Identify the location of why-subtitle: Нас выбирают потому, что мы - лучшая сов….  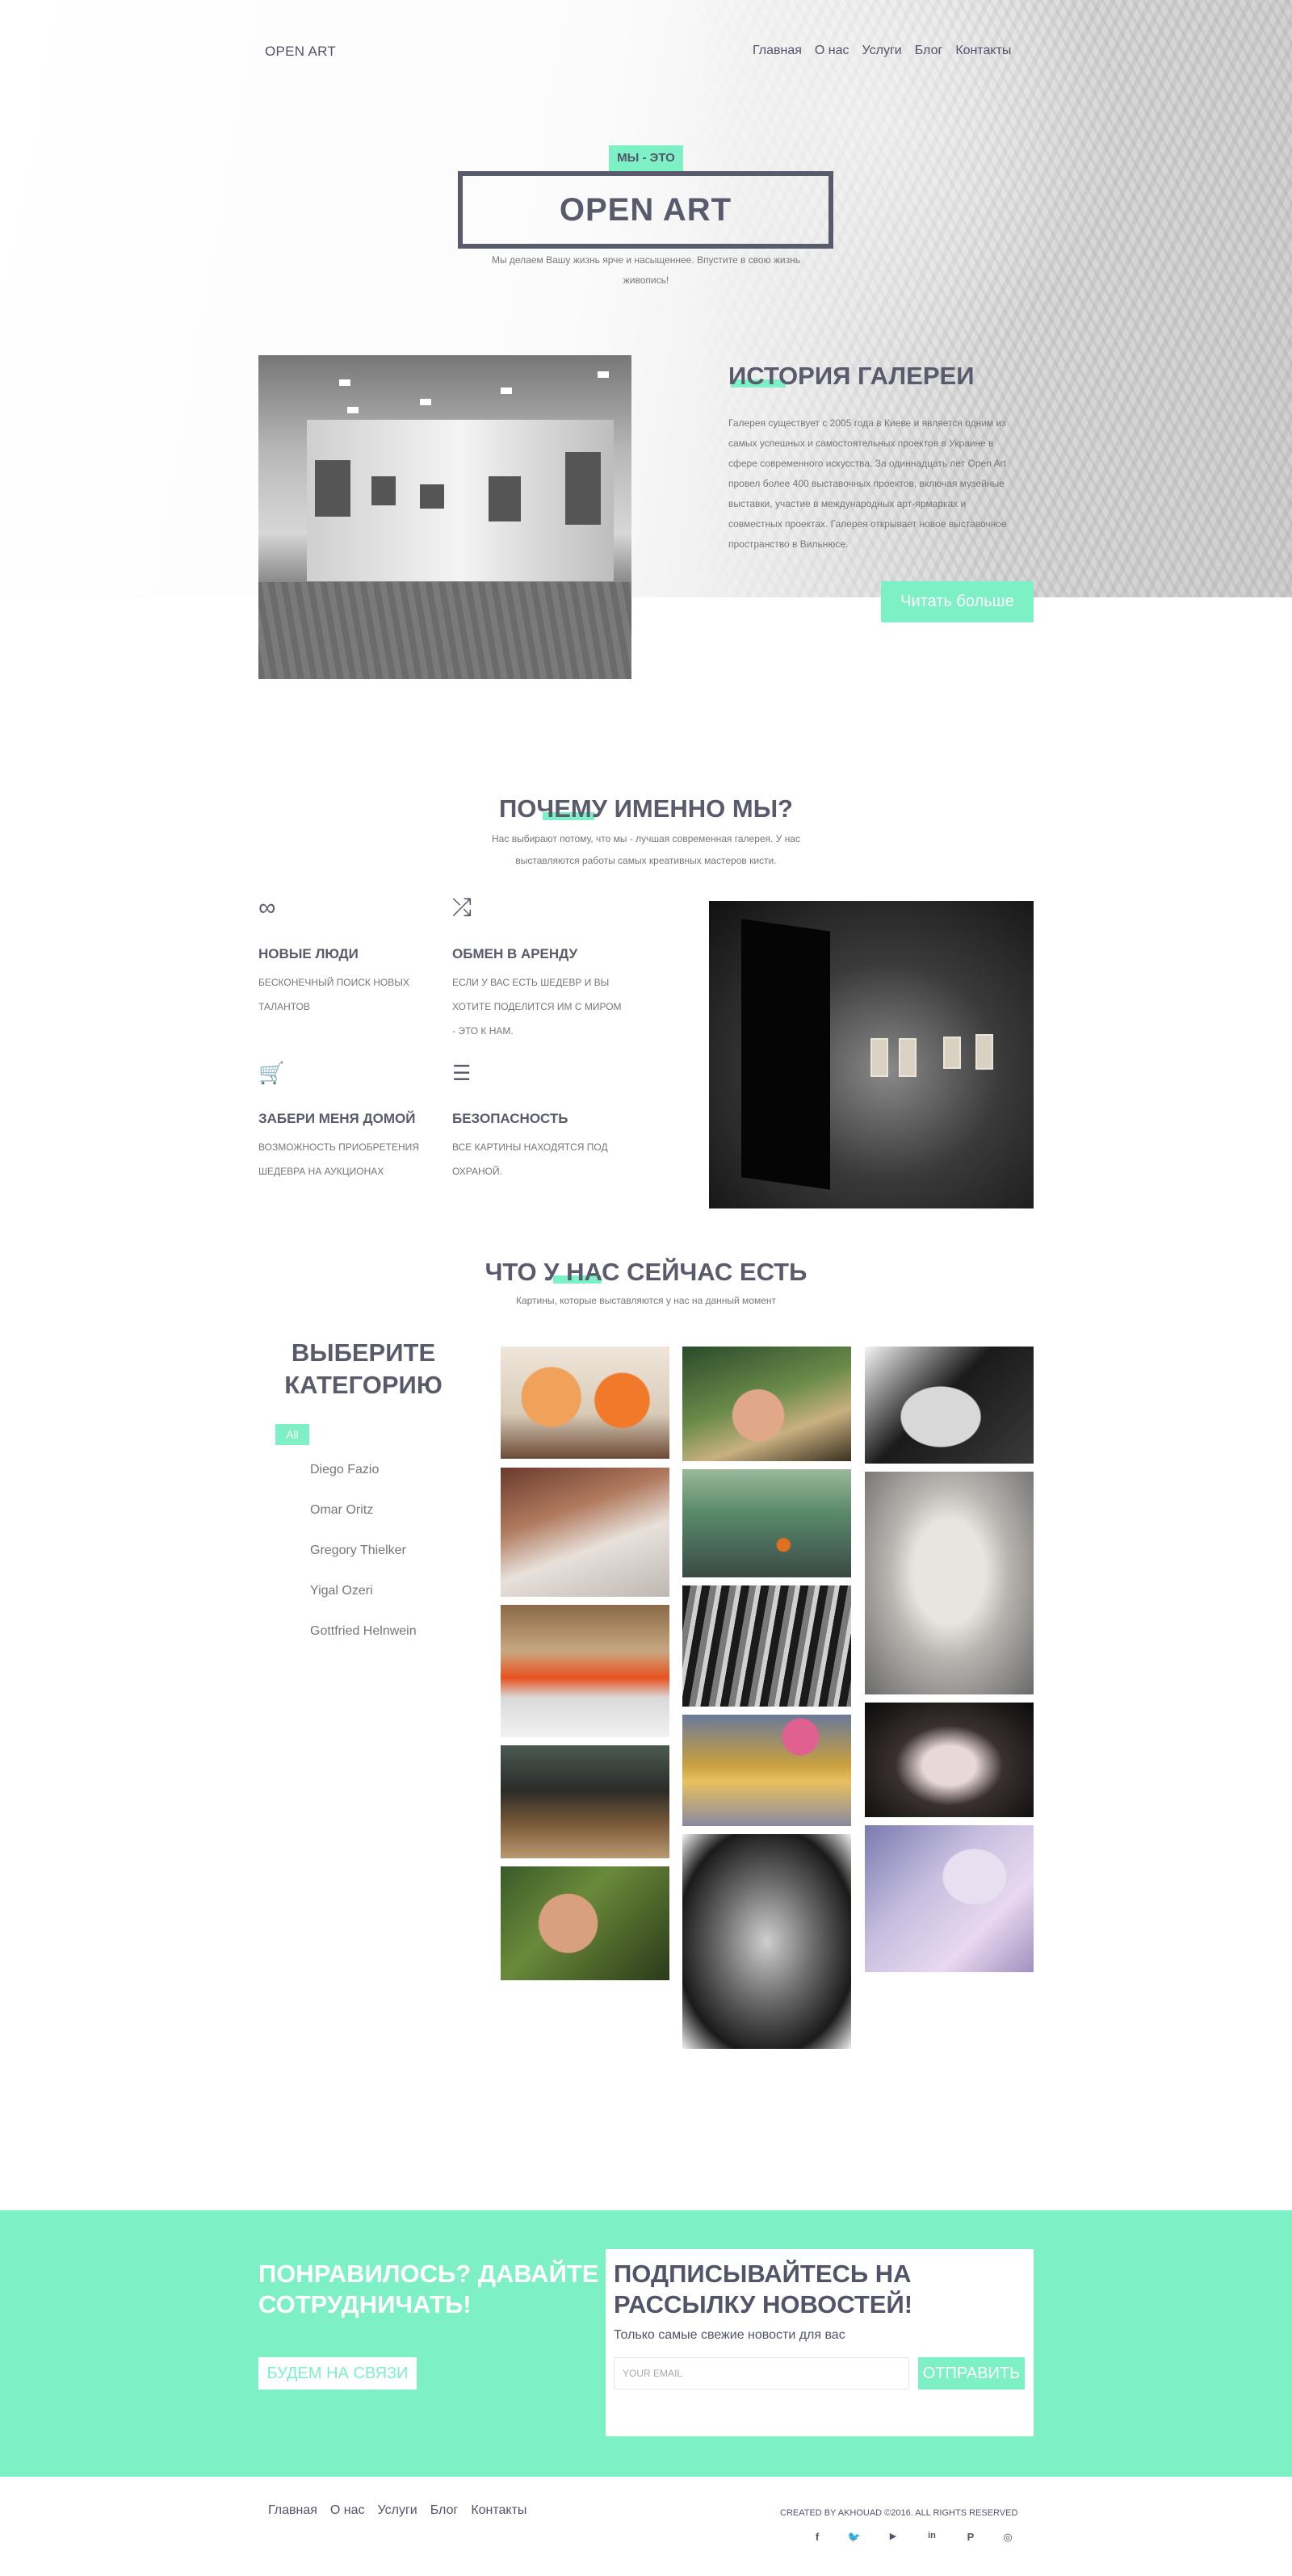
(646, 850).